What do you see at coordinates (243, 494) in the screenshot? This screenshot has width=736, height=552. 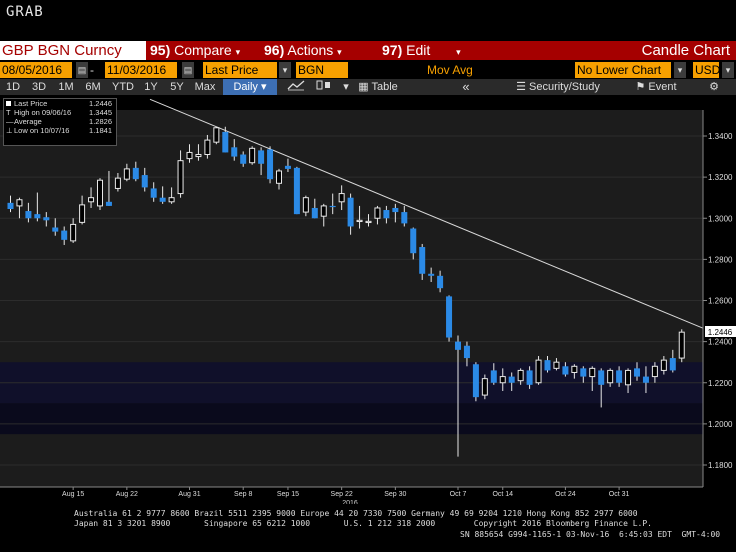 I see `x-tick-label: Sep 8` at bounding box center [243, 494].